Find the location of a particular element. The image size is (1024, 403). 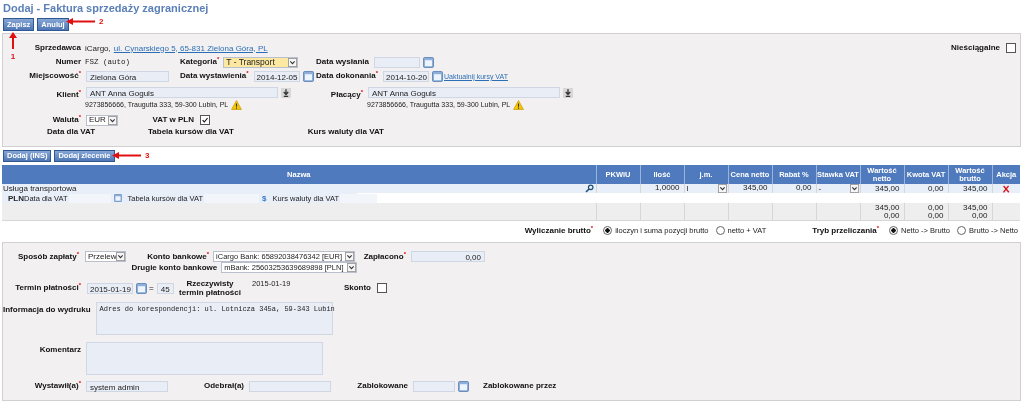

field-label: Data dokonania$^{*}$ is located at coordinates (347, 76).